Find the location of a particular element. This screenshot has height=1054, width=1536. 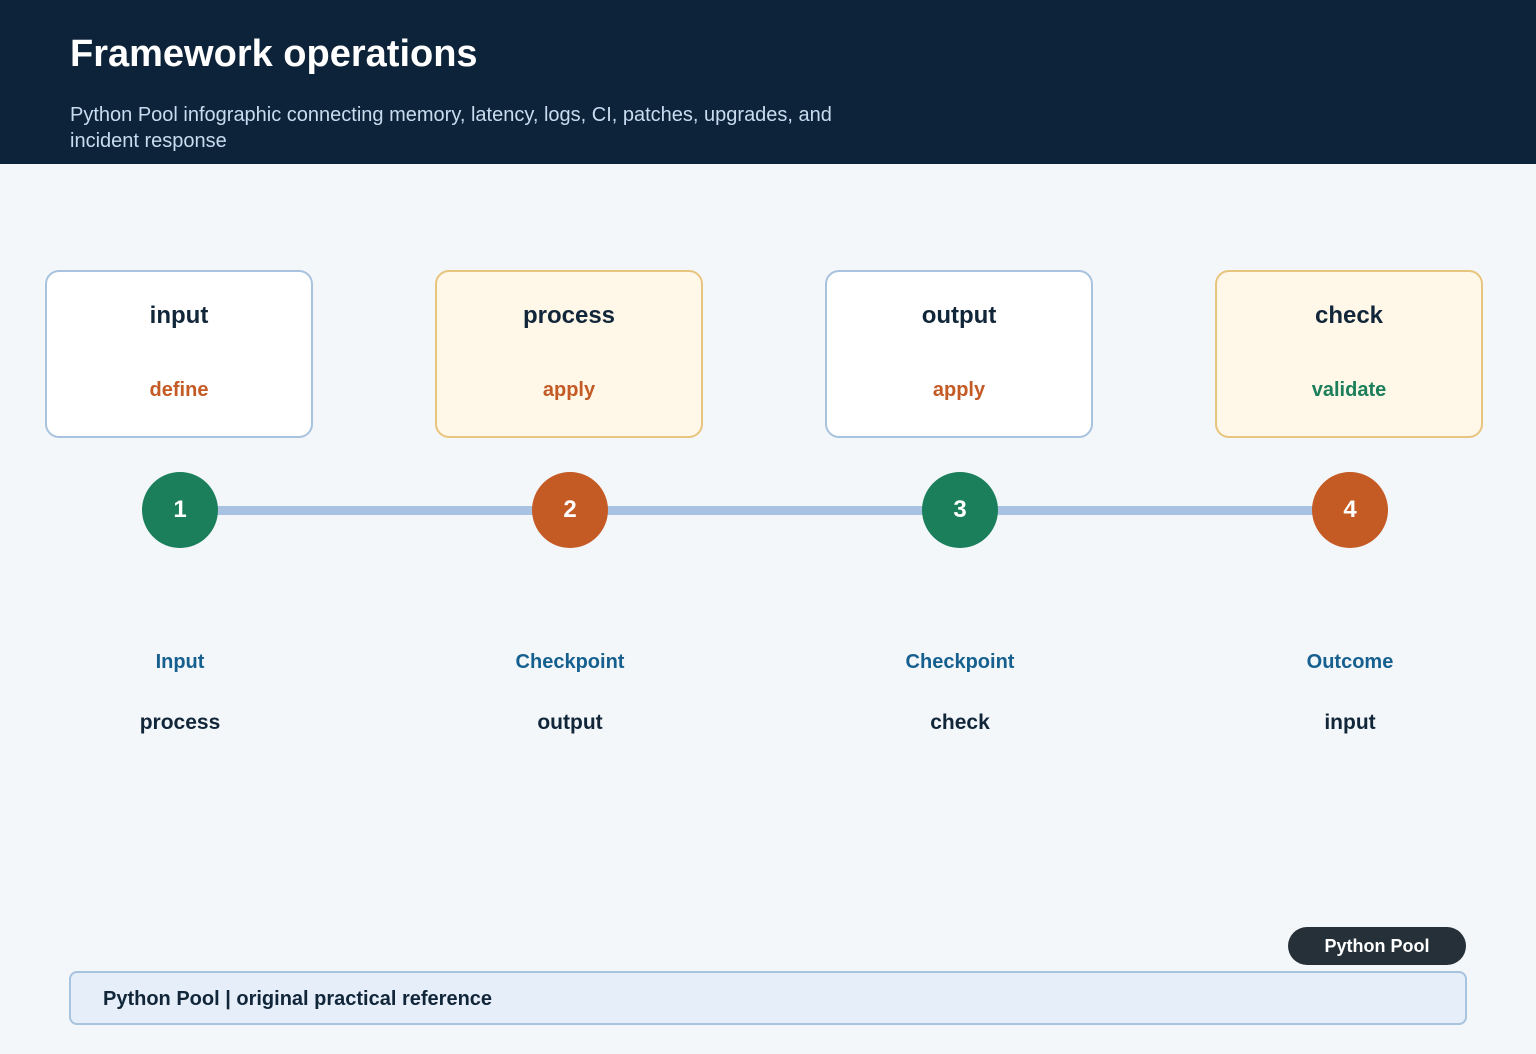

step-label-4: Outcome is located at coordinates (1350, 662).